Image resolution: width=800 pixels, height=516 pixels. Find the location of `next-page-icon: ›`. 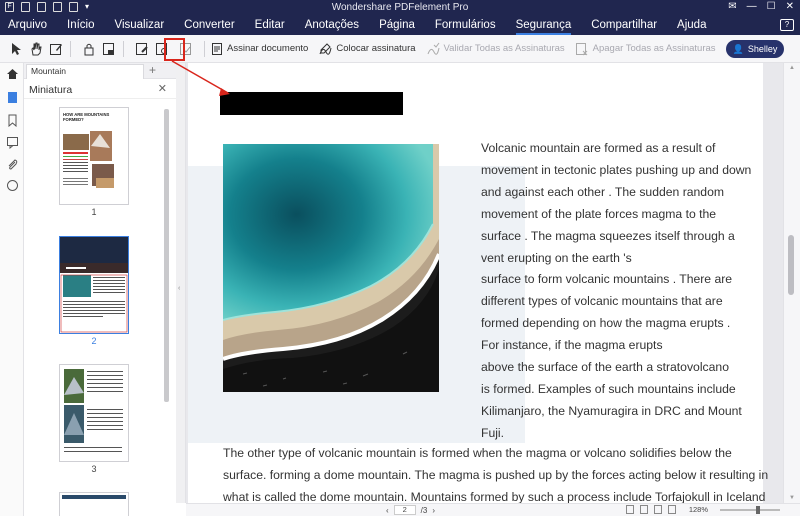

next-page-icon: › is located at coordinates (433, 510).